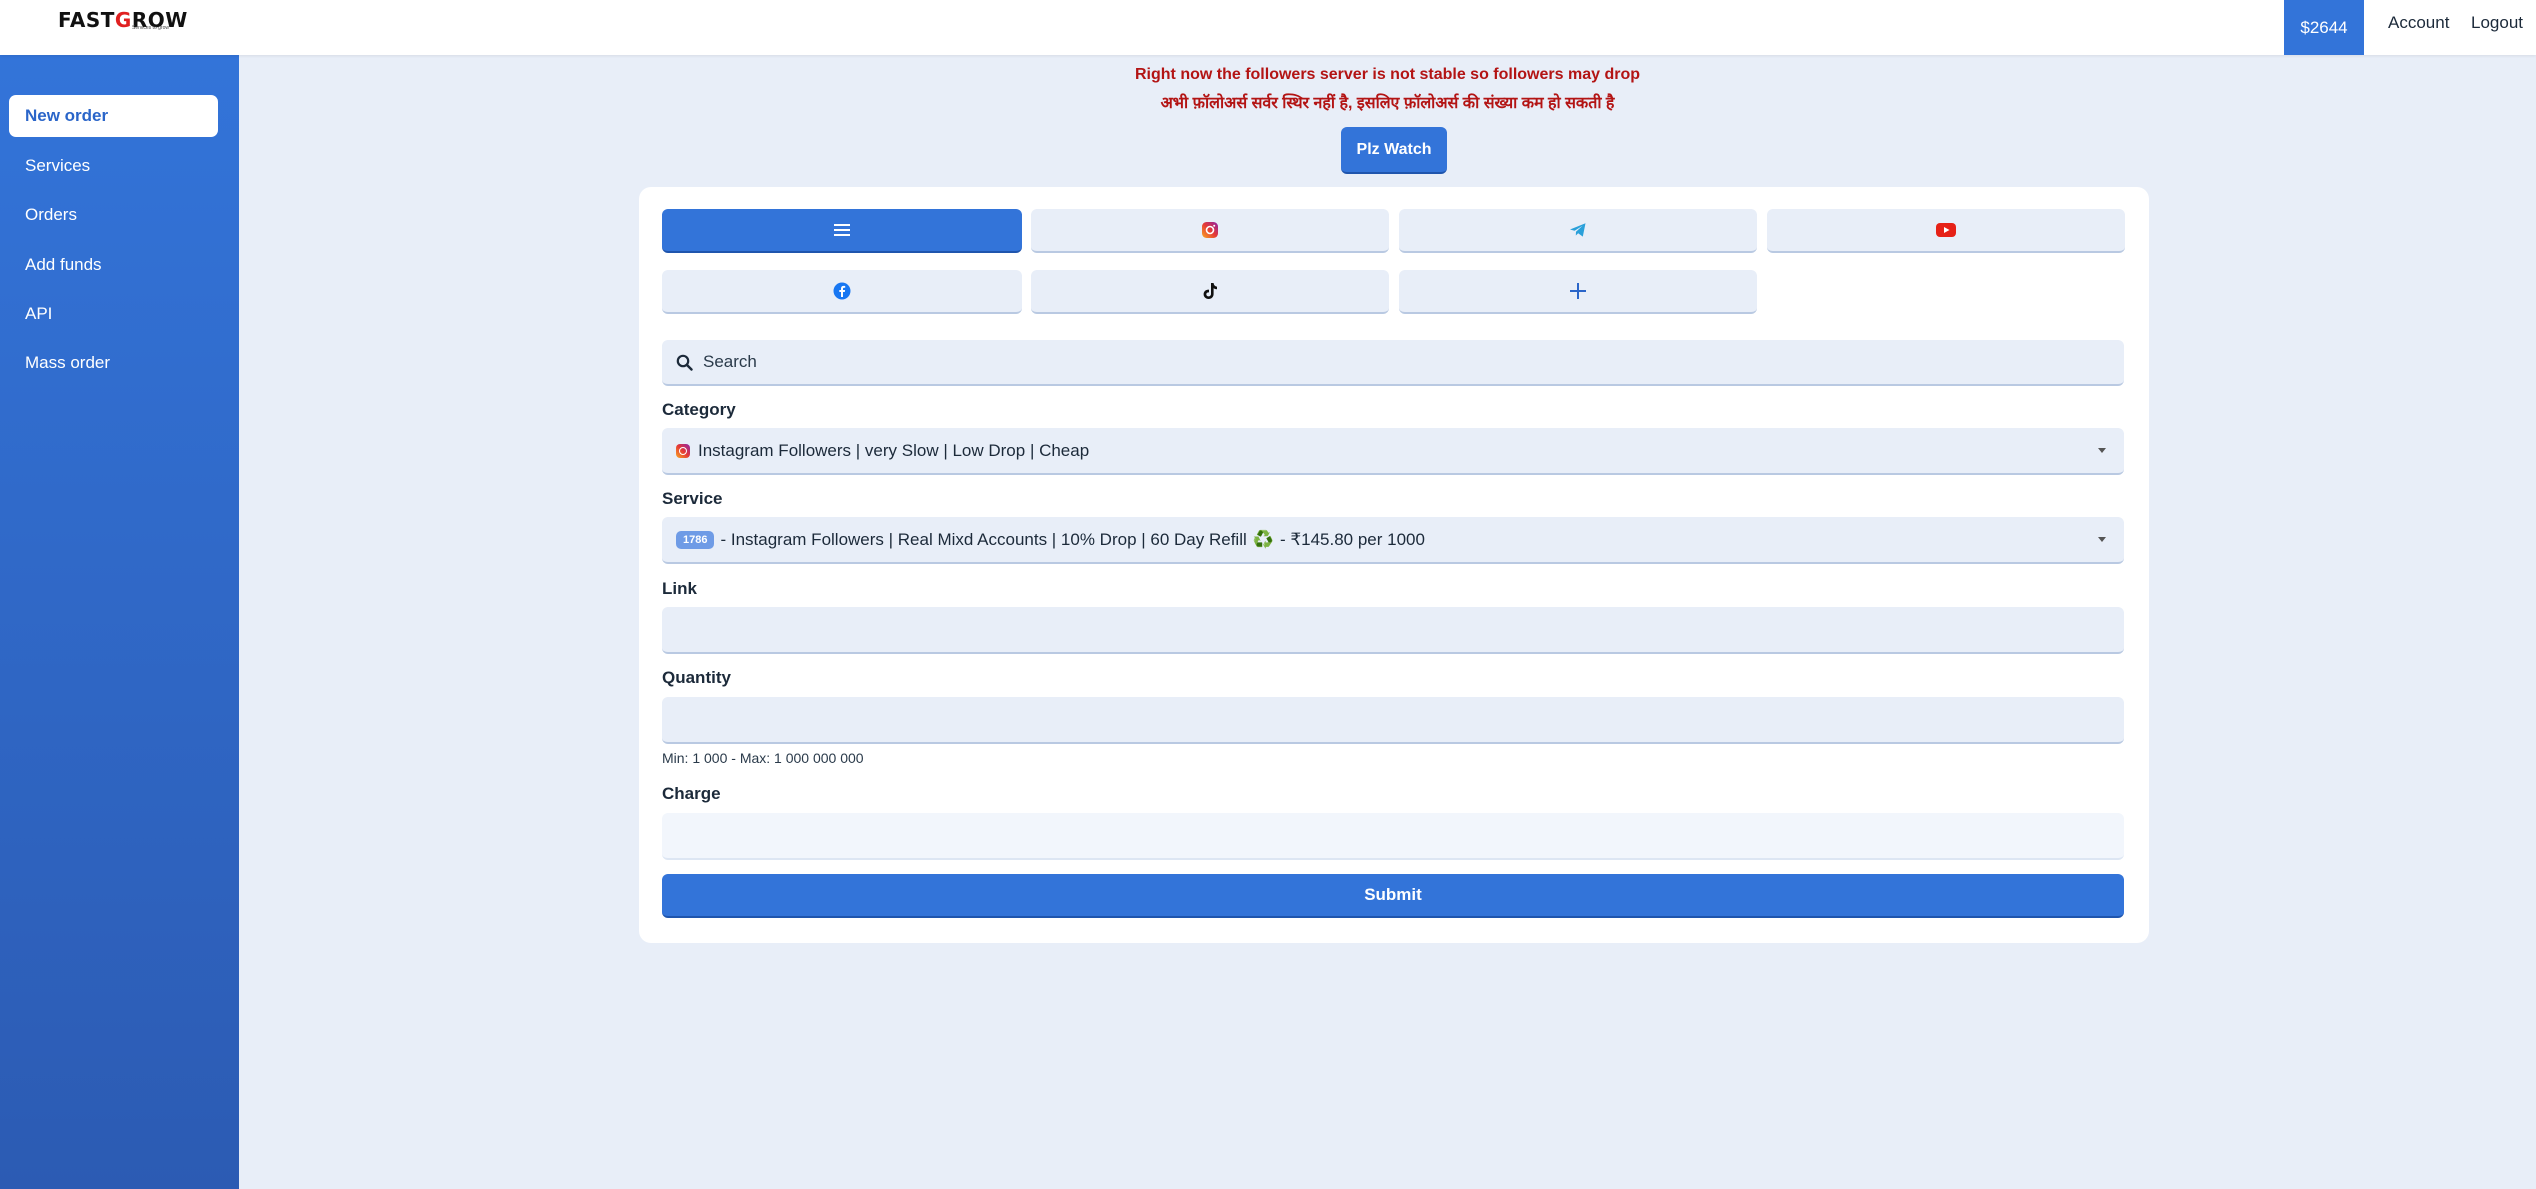 The image size is (2536, 1189). I want to click on balance-badge: $2644, so click(2324, 27).